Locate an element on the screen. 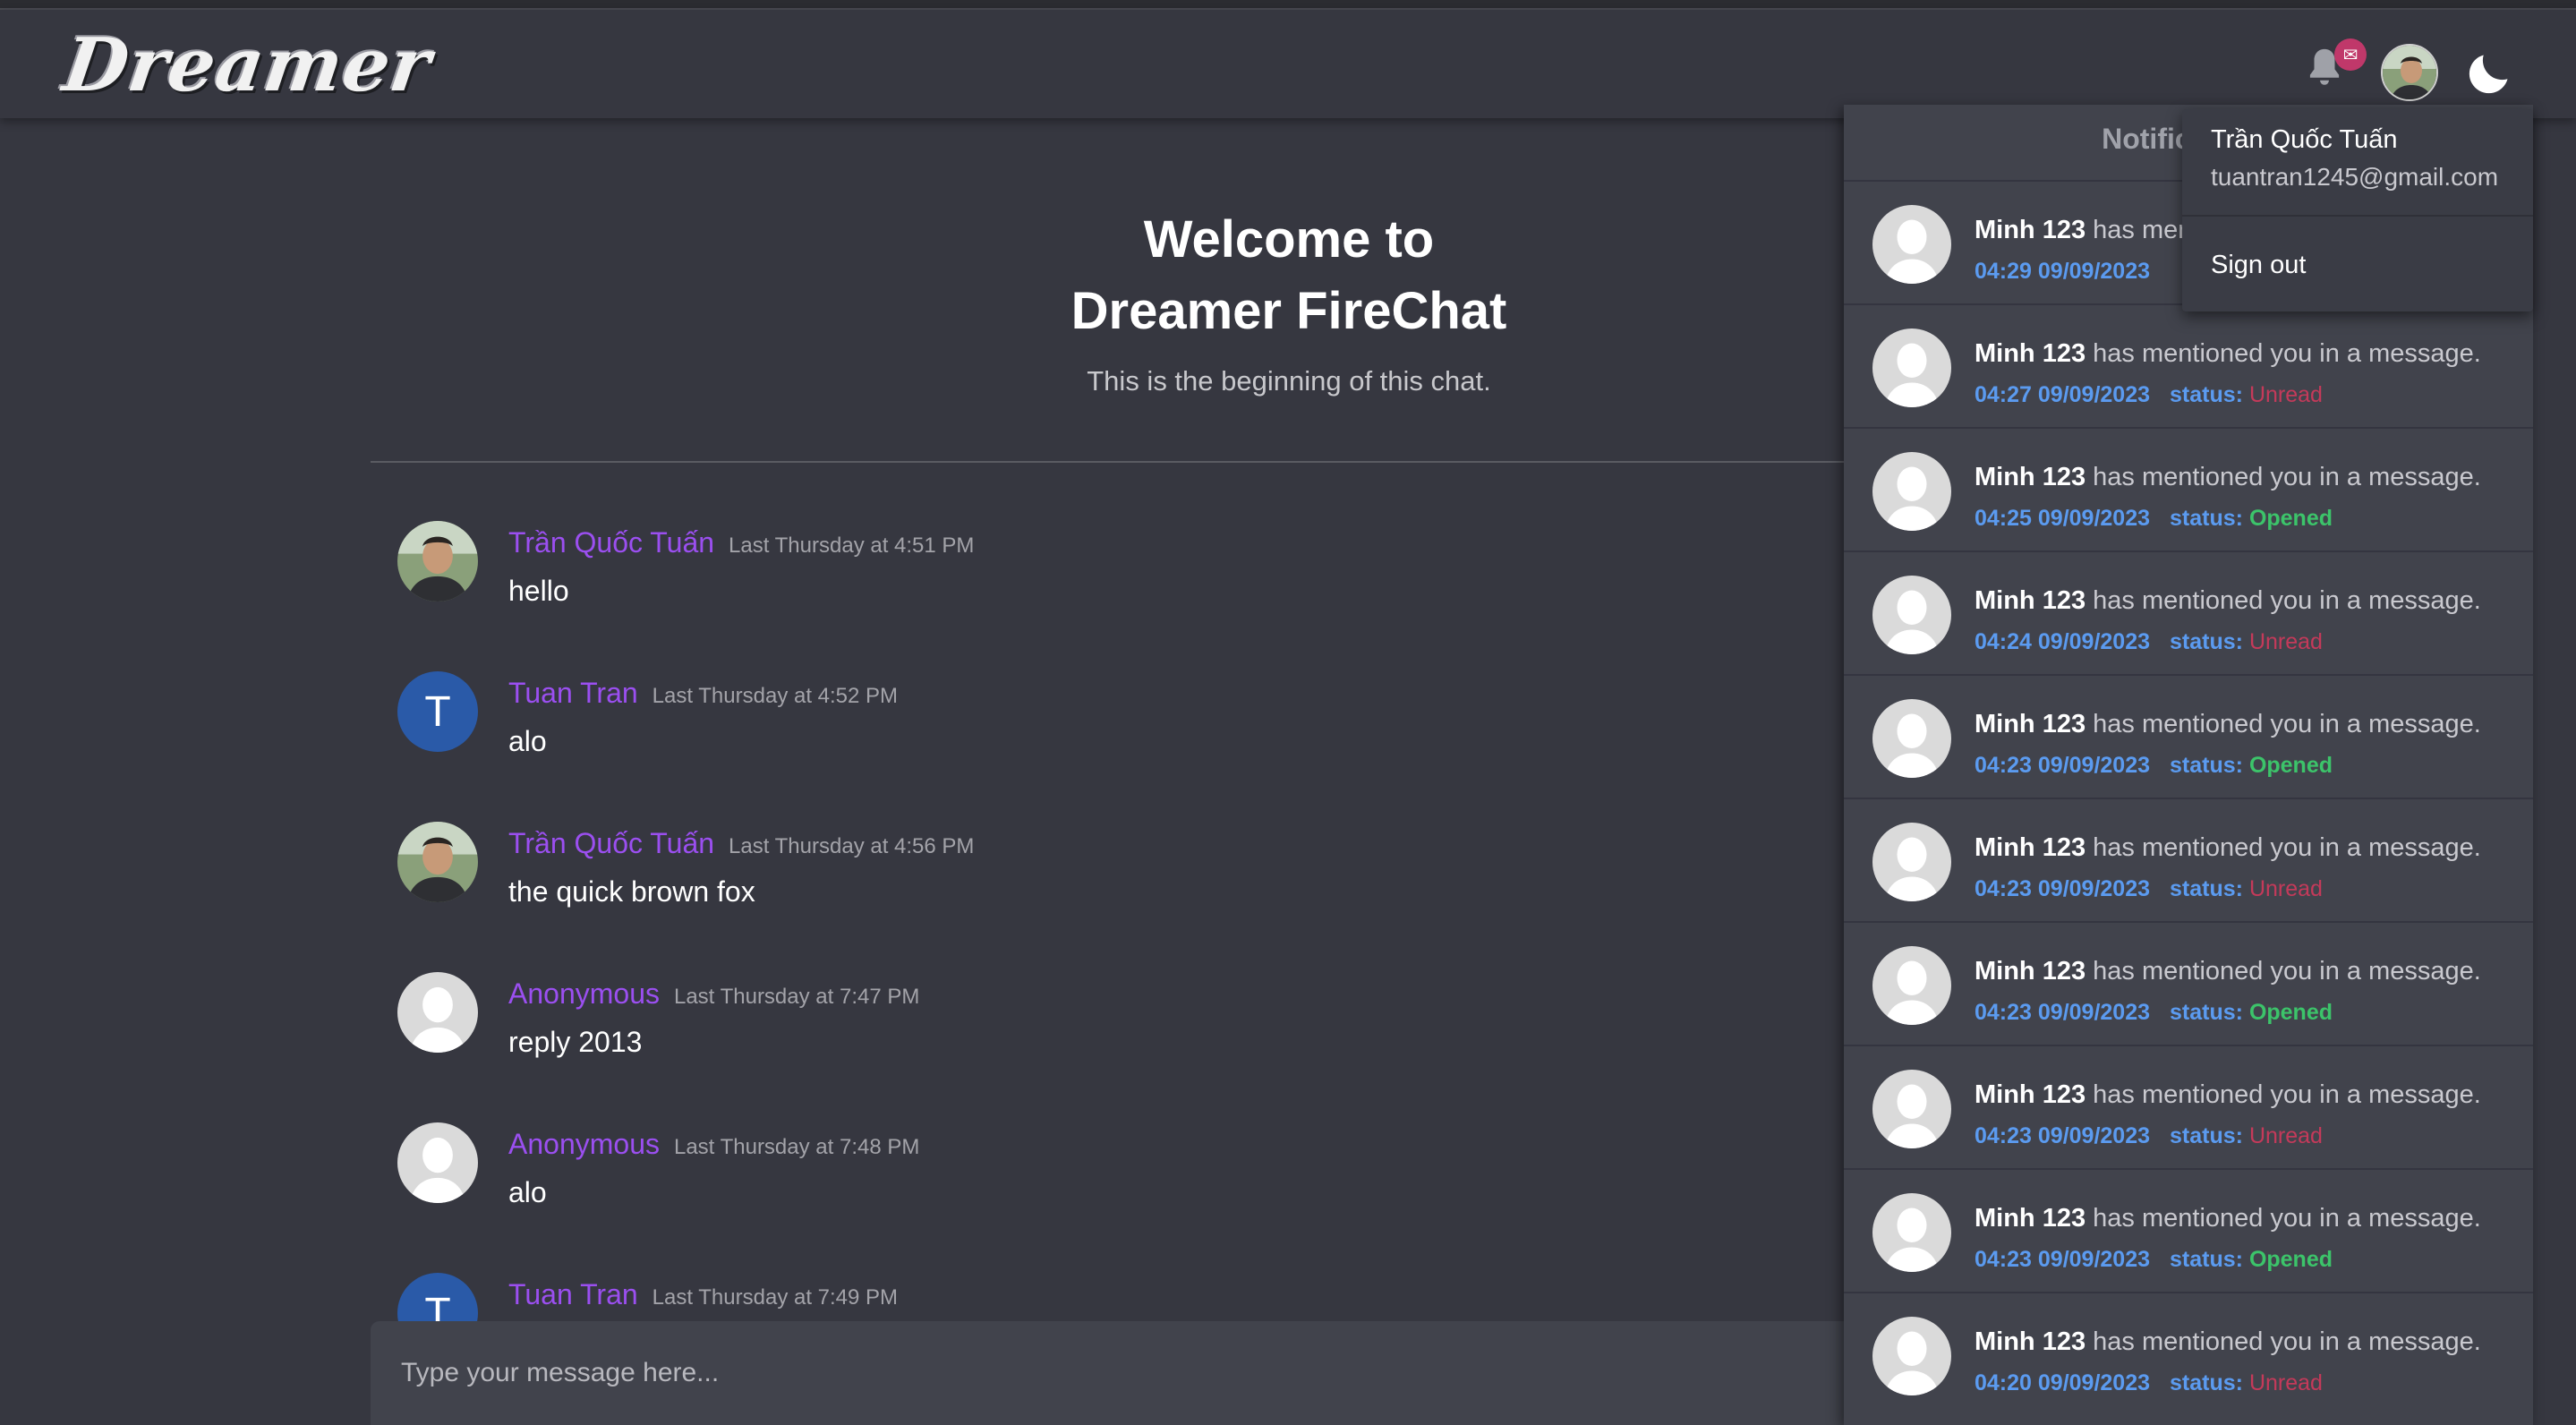 Image resolution: width=2576 pixels, height=1425 pixels. notification-badge: ✉ is located at coordinates (2350, 54).